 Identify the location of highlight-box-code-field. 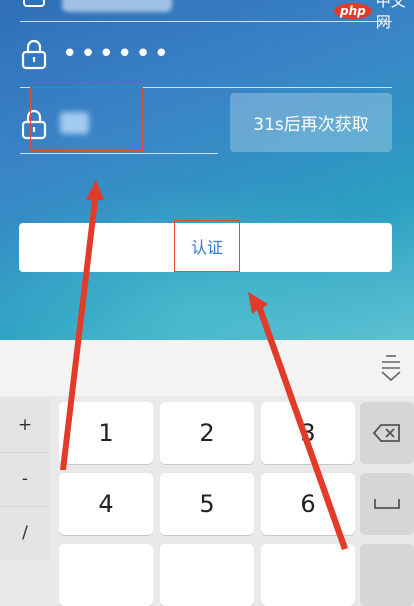
(86, 119).